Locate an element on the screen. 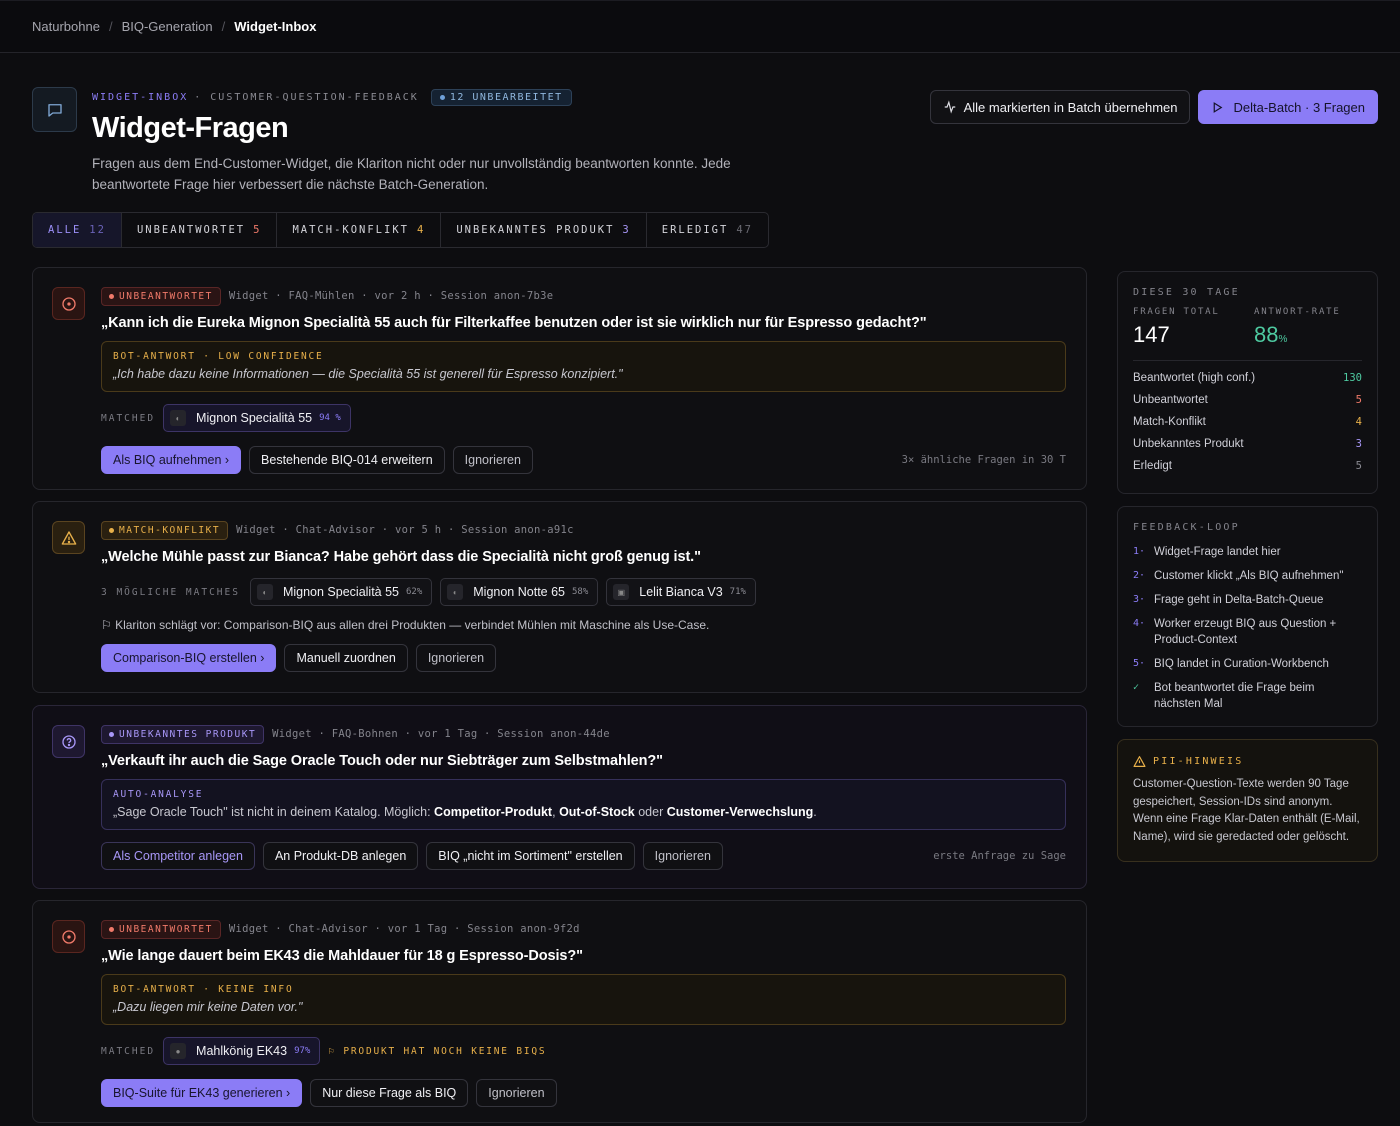 Image resolution: width=1400 pixels, height=1126 pixels. tab-erledigt: ERLEDIGT 47 is located at coordinates (707, 230).